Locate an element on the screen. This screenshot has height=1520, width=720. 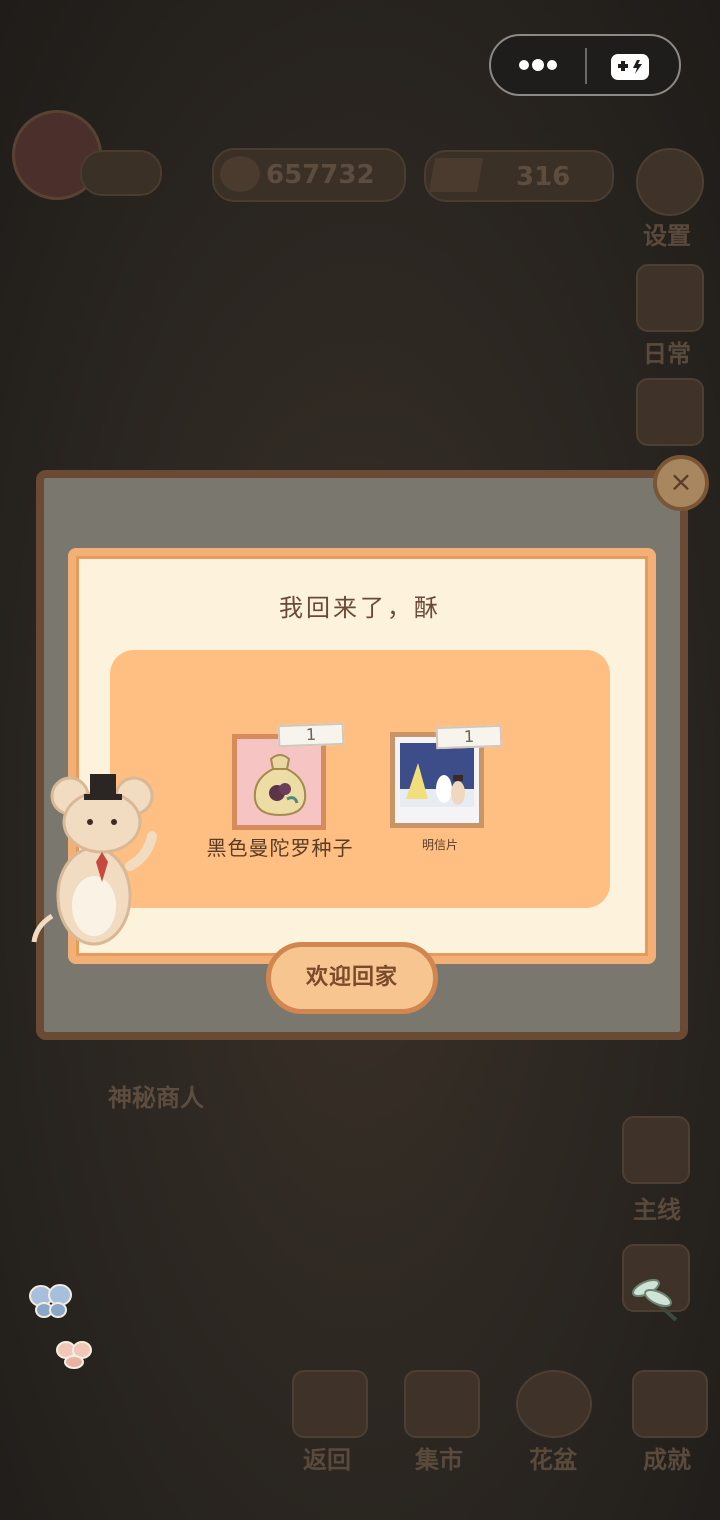
daily-label: 日常 is located at coordinates (667, 354).